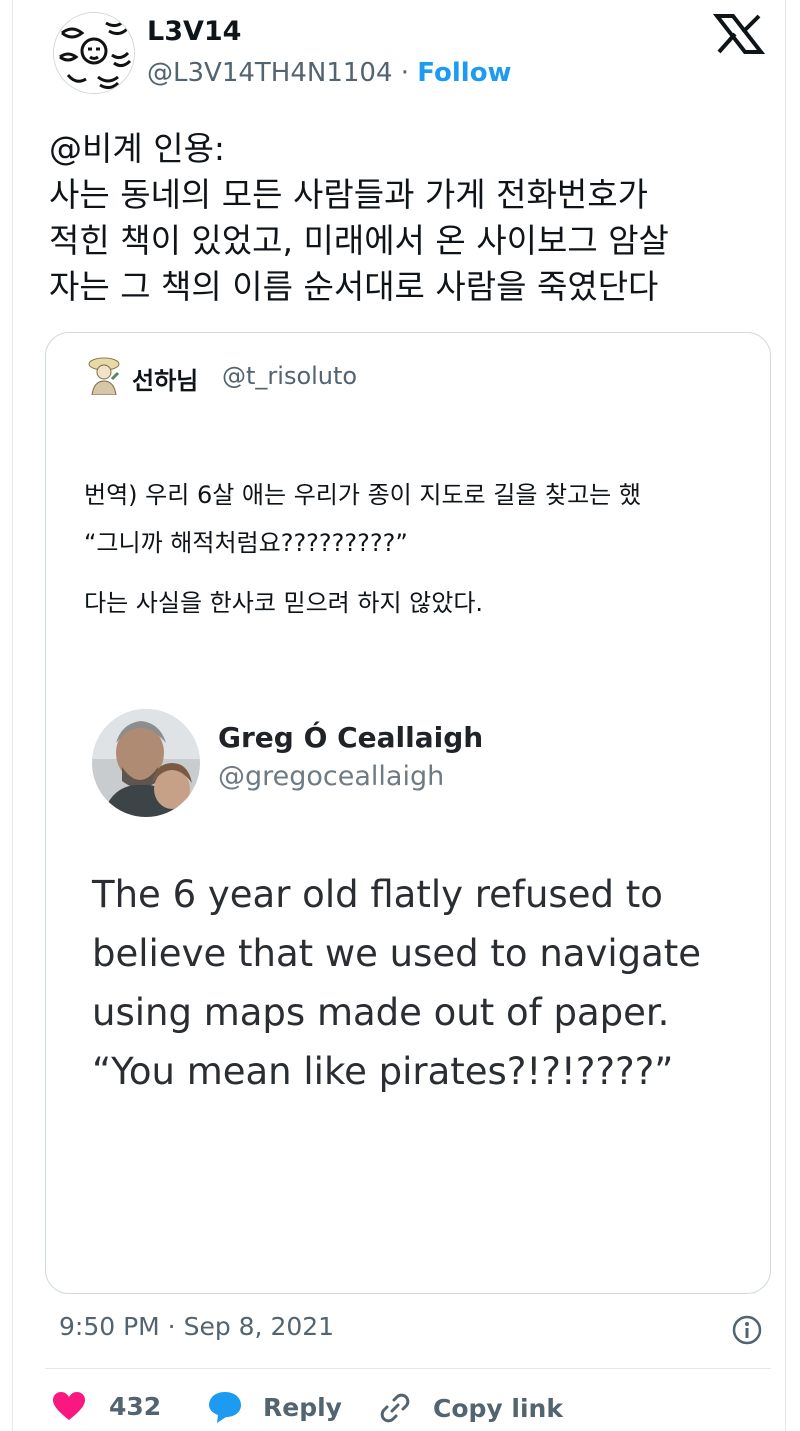 The width and height of the screenshot is (800, 1431). What do you see at coordinates (747, 1330) in the screenshot?
I see `info-icon` at bounding box center [747, 1330].